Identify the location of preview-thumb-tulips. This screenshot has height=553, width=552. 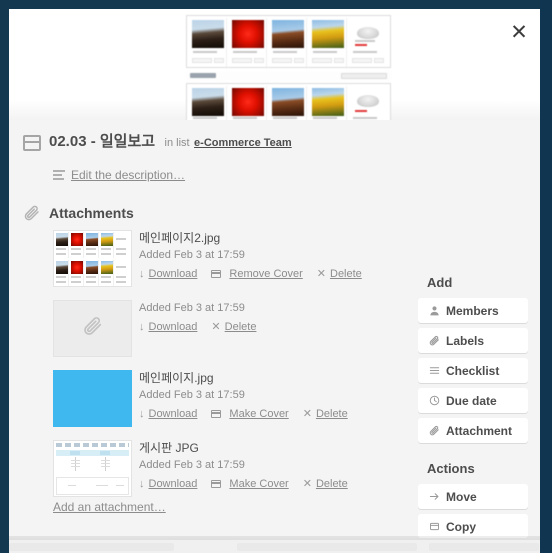
(328, 102).